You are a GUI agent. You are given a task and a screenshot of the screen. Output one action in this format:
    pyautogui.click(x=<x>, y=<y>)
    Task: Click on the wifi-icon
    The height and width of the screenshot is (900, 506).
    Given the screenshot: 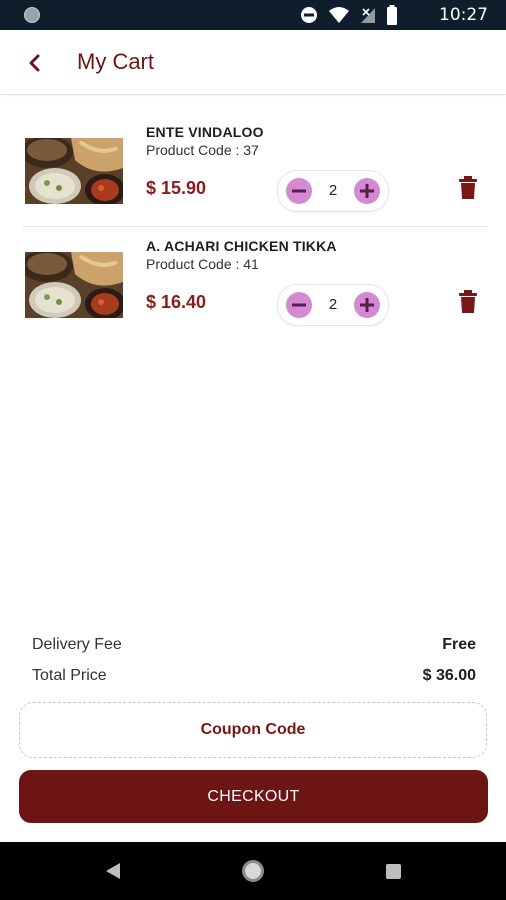 What is the action you would take?
    pyautogui.click(x=339, y=15)
    